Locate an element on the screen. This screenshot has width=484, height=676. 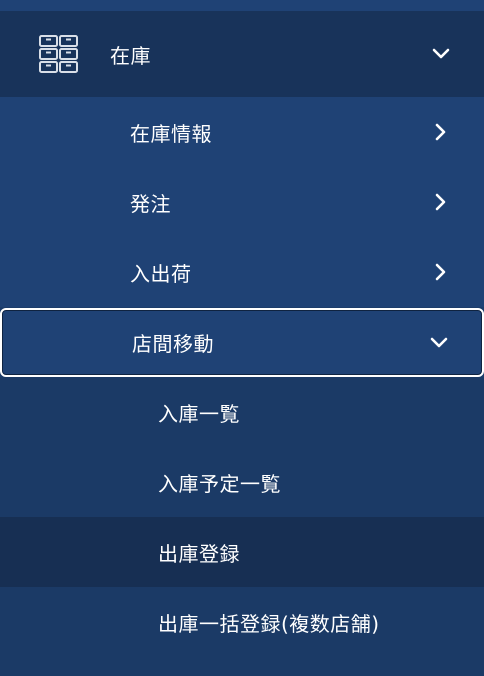
submenu-item-label: 入庫一覧 is located at coordinates (199, 413).